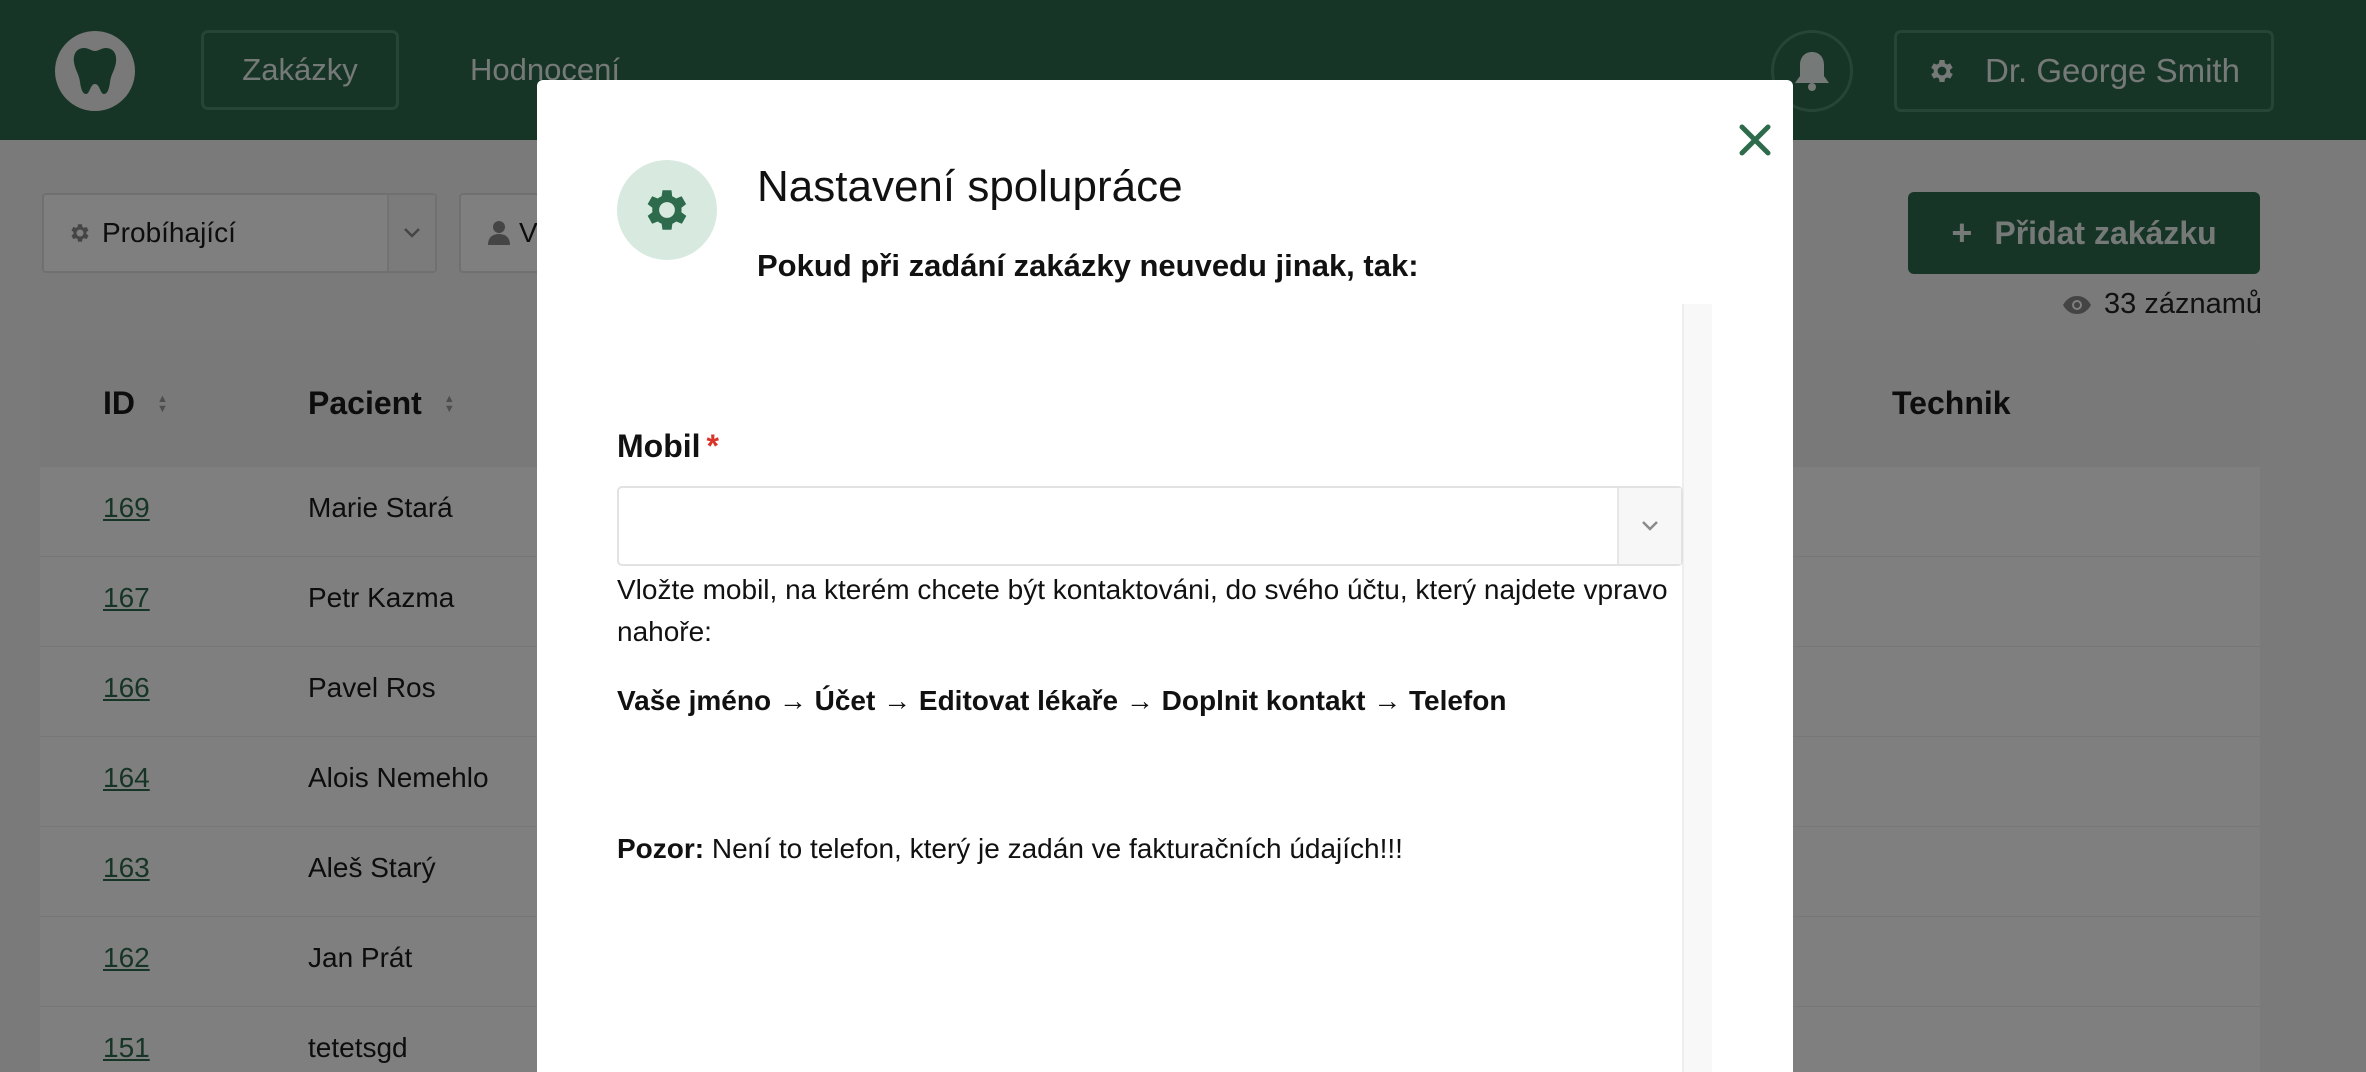 This screenshot has width=2366, height=1072. I want to click on mobile-select, so click(1150, 526).